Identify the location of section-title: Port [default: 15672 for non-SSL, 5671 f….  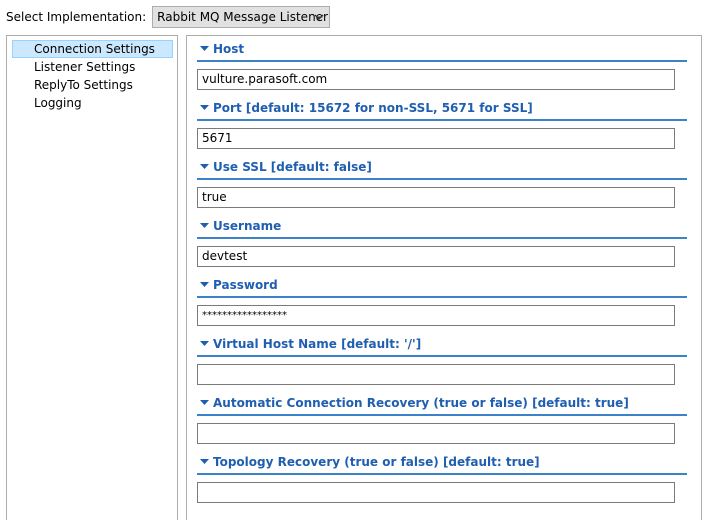
(373, 108).